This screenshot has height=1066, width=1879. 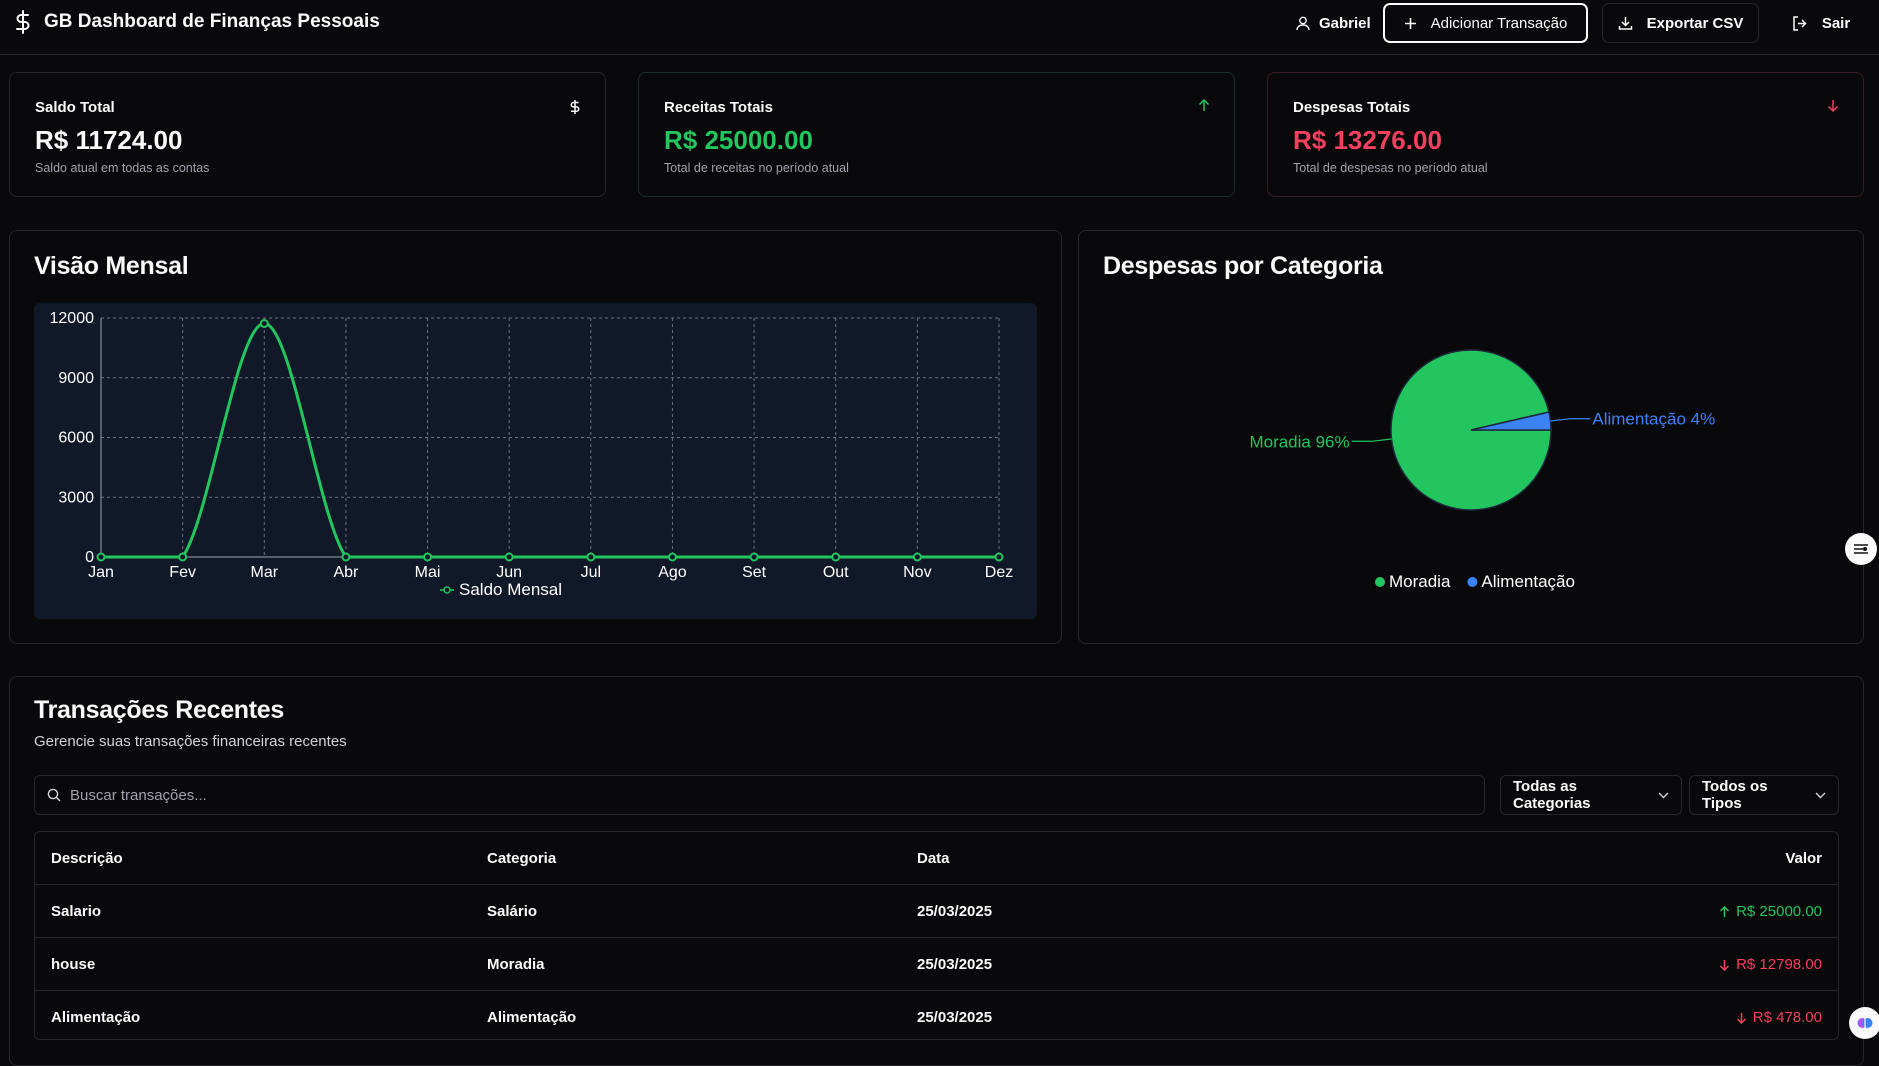 What do you see at coordinates (76, 438) in the screenshot?
I see `y-tick-label: 6000` at bounding box center [76, 438].